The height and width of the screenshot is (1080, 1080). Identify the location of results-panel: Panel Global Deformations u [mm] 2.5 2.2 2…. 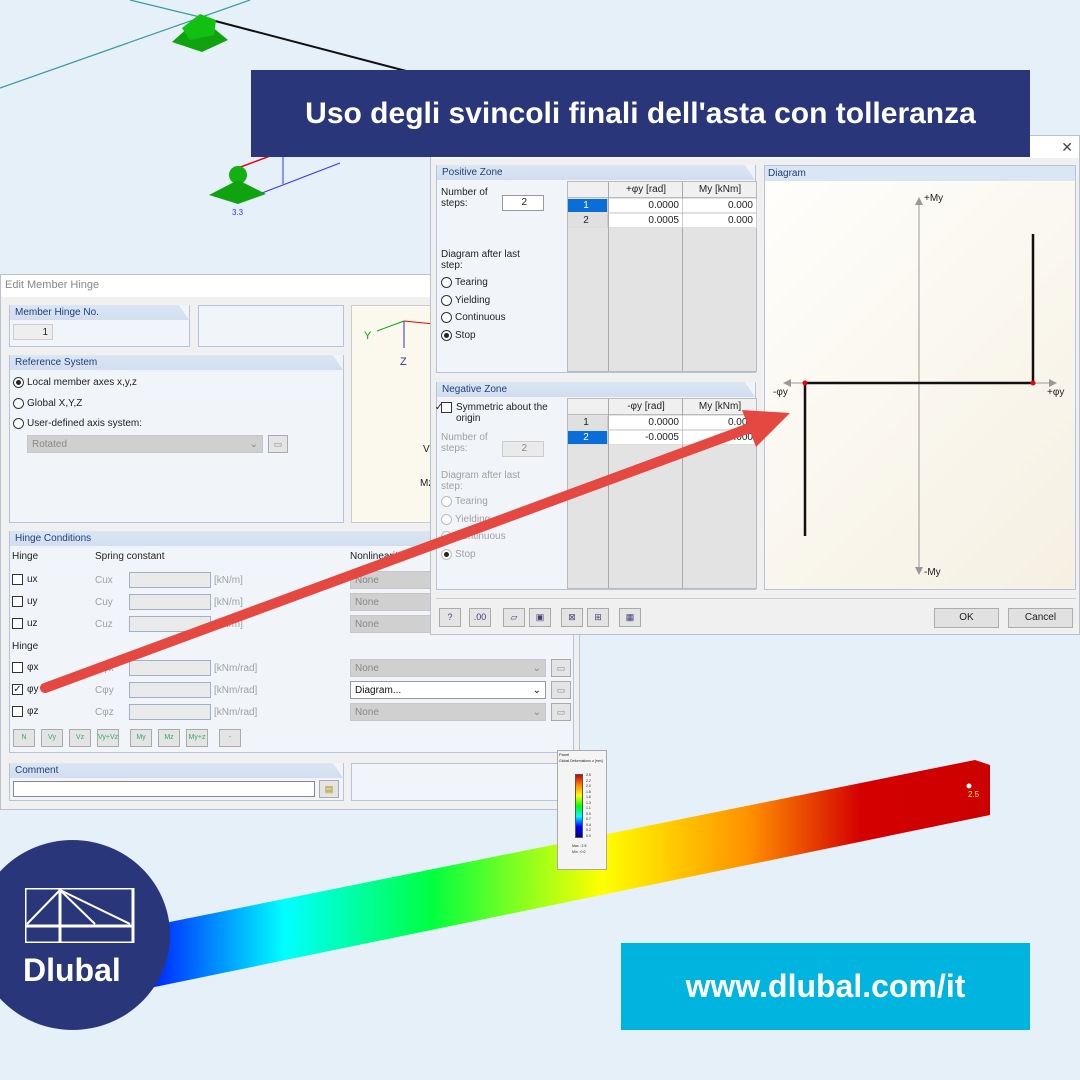
(582, 810).